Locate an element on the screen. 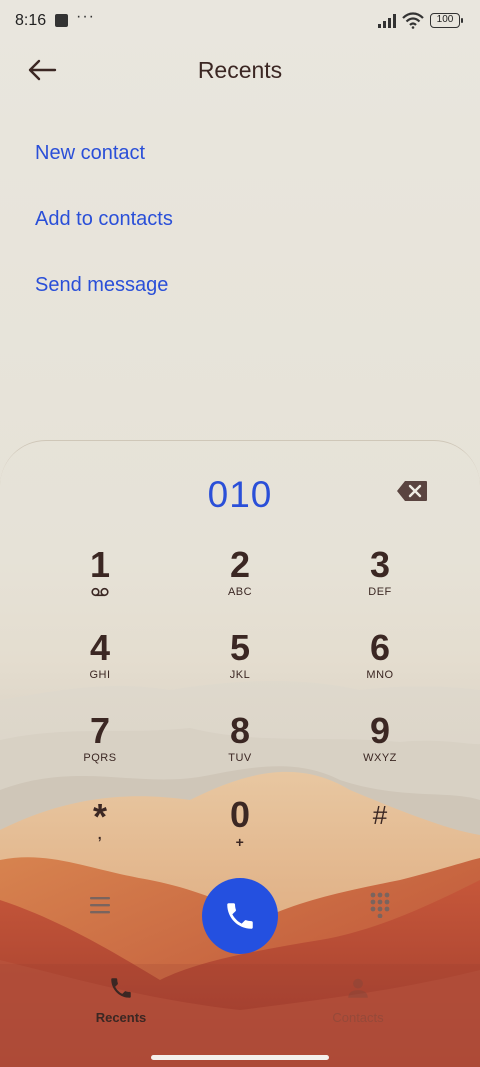  key-digit: 9 is located at coordinates (380, 730).